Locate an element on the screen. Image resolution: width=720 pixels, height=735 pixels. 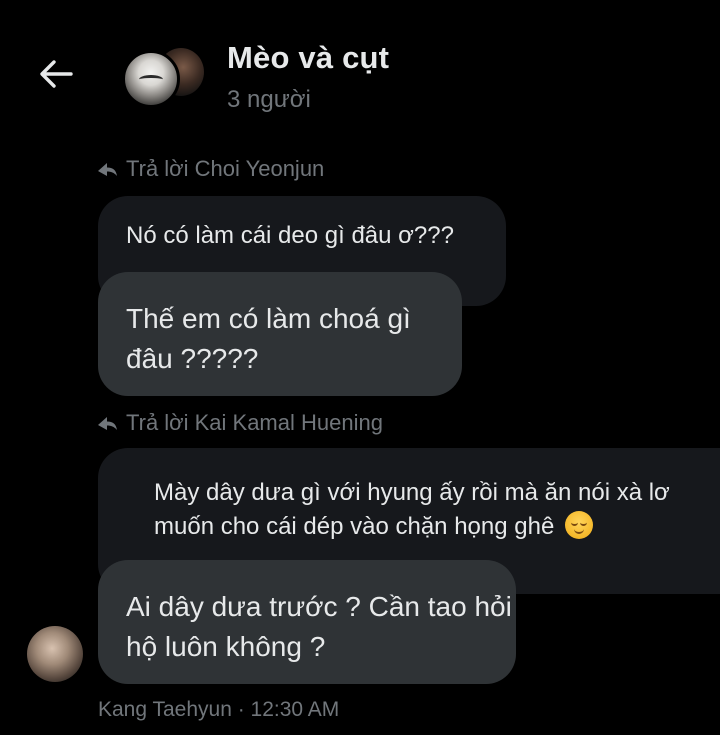
sender-avatar is located at coordinates (55, 654).